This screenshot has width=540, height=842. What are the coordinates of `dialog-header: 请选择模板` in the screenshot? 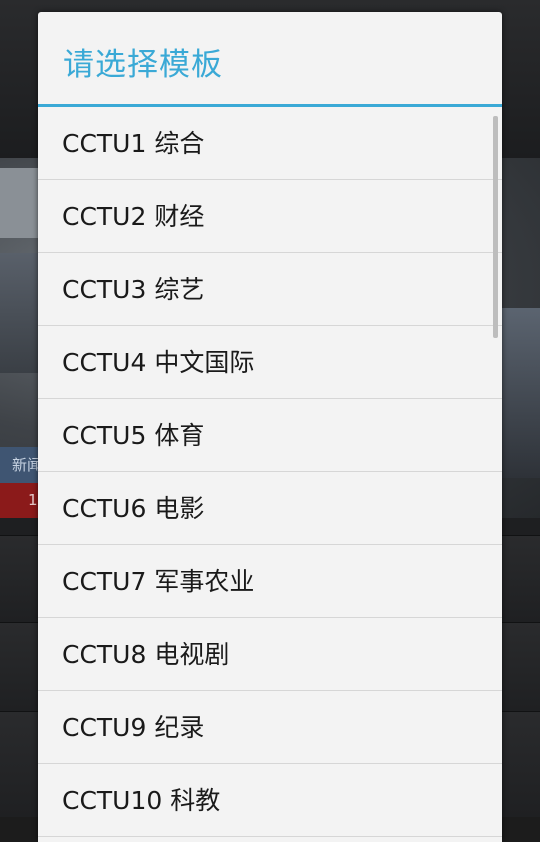 It's located at (270, 59).